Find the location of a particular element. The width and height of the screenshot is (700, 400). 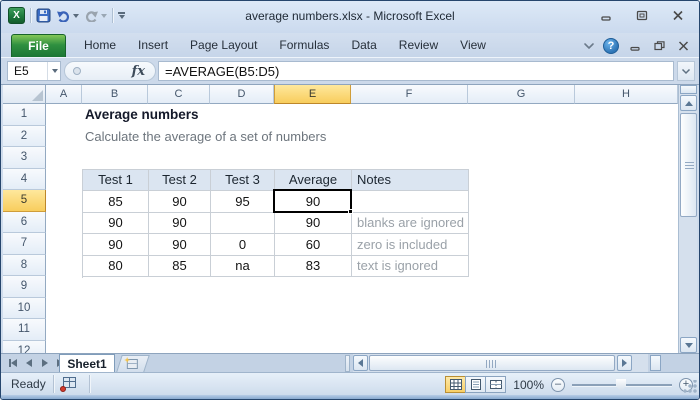

workbook-minimize-button is located at coordinates (635, 46).